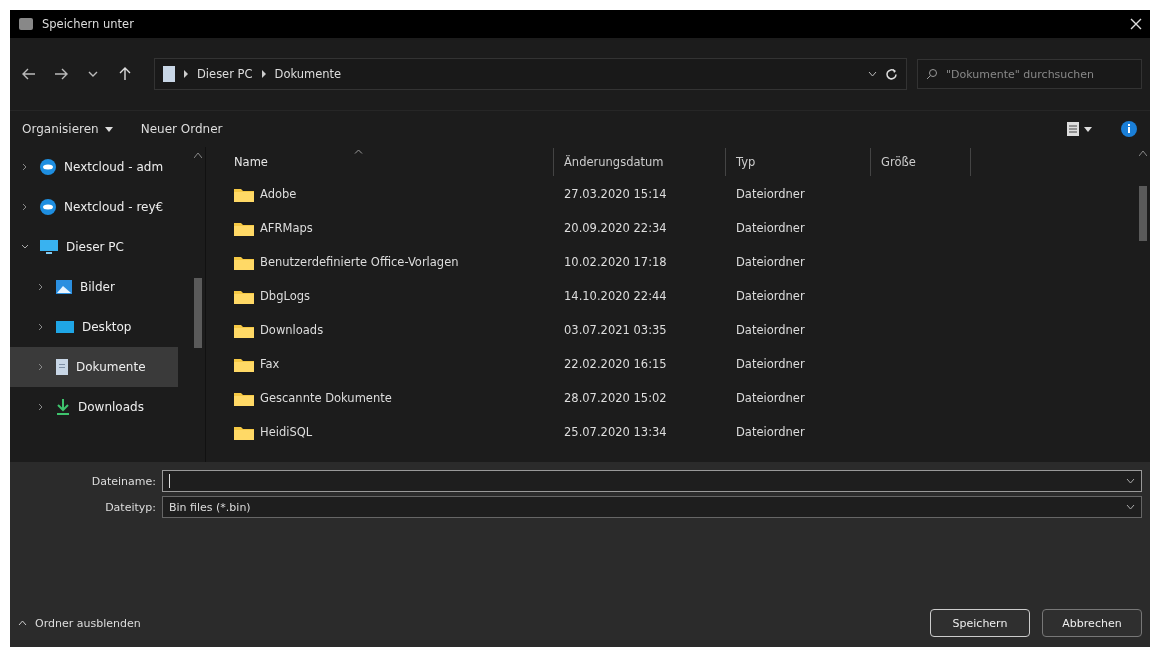 The width and height of the screenshot is (1153, 647). Describe the element at coordinates (980, 623) in the screenshot. I see `save-button: Speichern` at that location.